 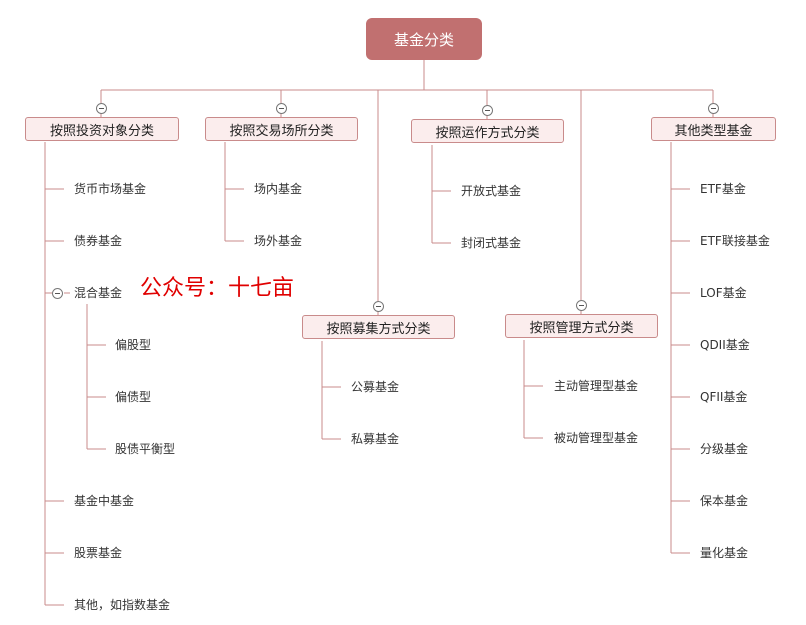 I want to click on category-invest-object: 按照投资对象分类, so click(x=102, y=129).